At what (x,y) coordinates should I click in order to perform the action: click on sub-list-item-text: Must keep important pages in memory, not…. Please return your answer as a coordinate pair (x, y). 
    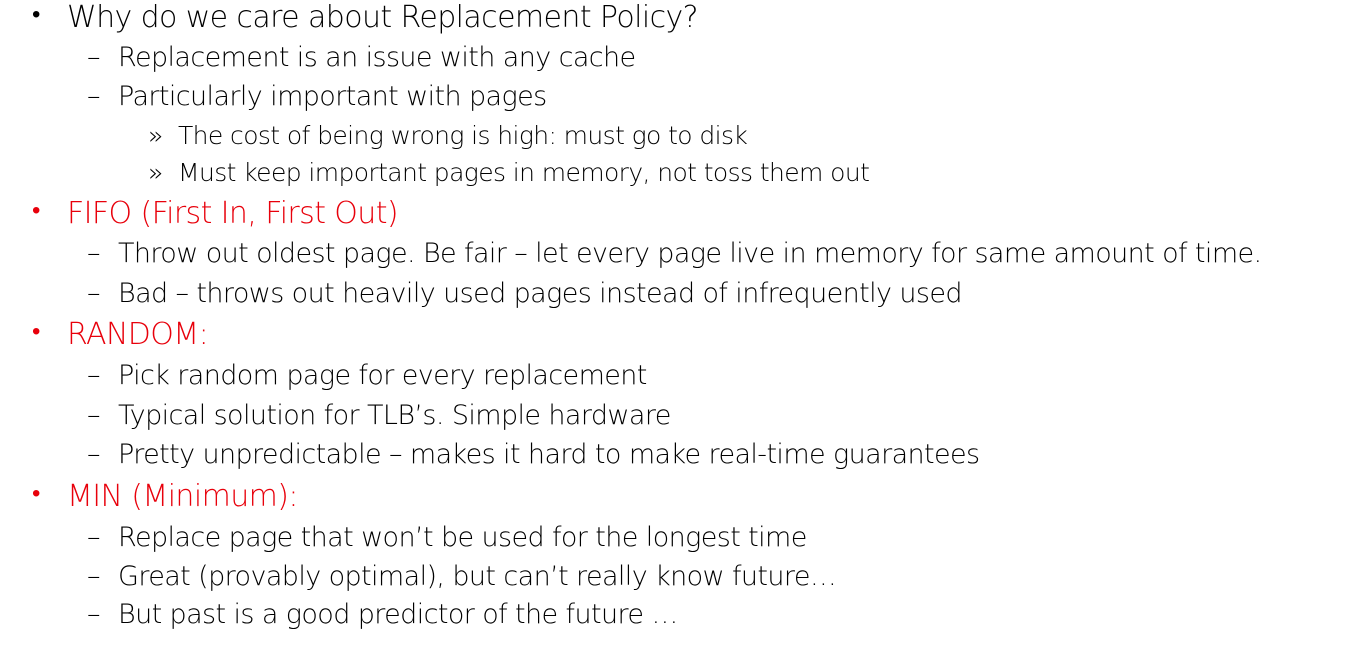
    Looking at the image, I should click on (524, 172).